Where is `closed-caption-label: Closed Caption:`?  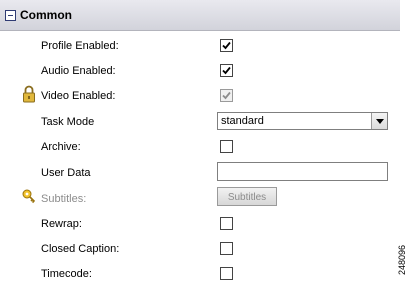 closed-caption-label: Closed Caption: is located at coordinates (80, 249).